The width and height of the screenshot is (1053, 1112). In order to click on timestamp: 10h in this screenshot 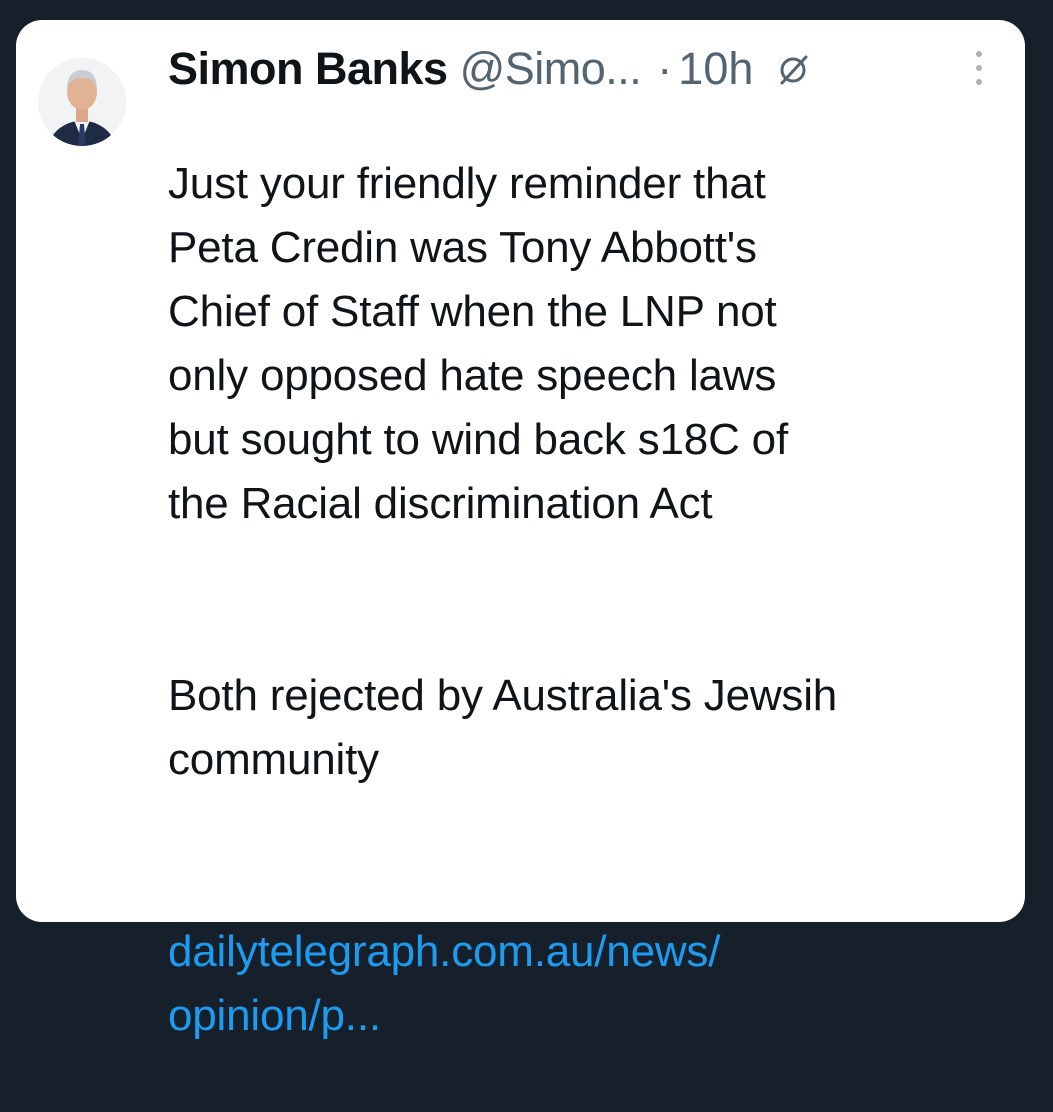, I will do `click(715, 68)`.